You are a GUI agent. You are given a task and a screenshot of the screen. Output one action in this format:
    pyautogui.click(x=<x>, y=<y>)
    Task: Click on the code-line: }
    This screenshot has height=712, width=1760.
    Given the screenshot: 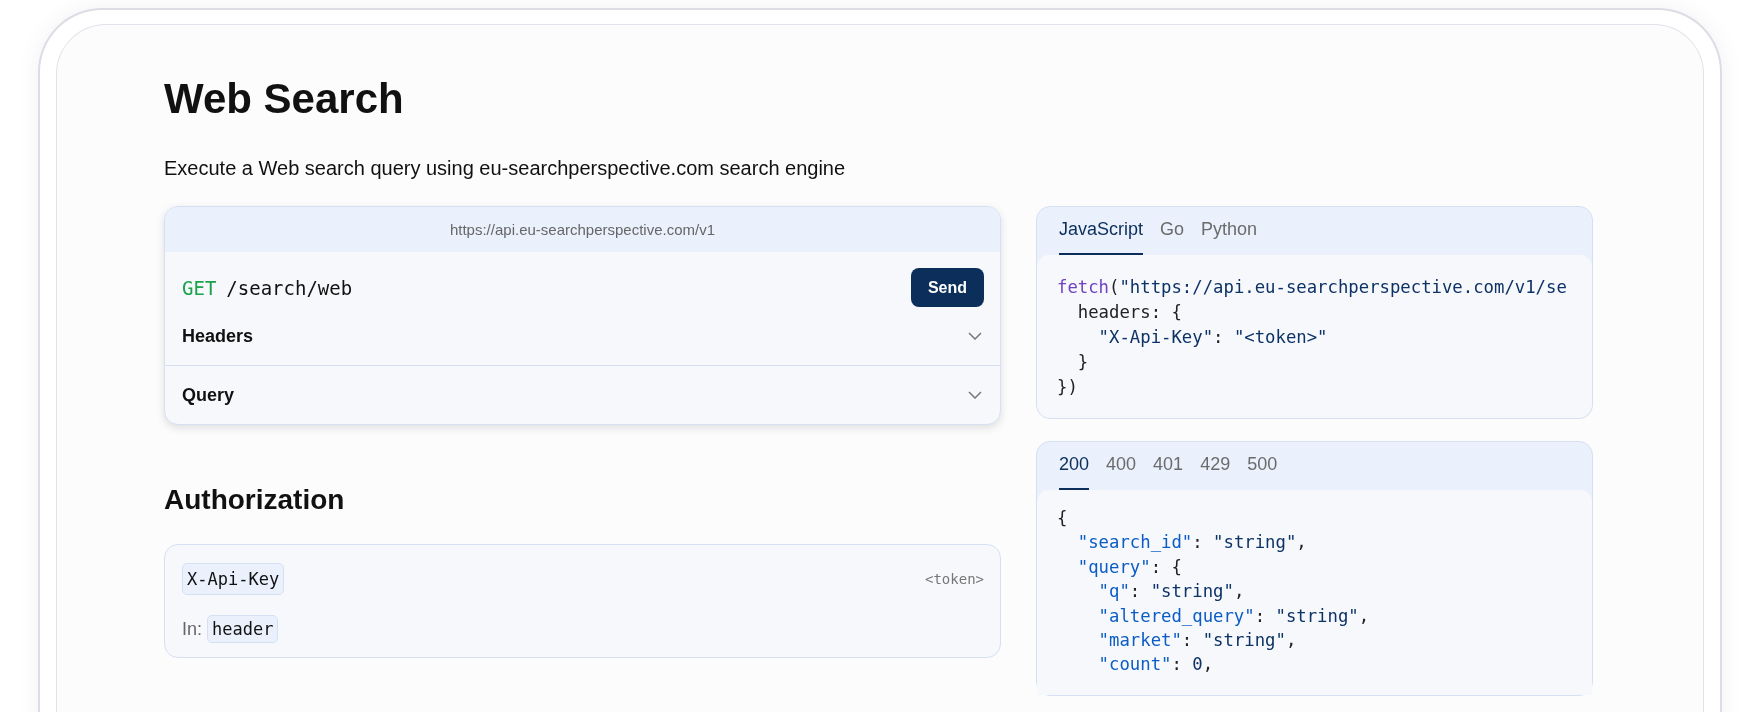 What is the action you would take?
    pyautogui.click(x=1082, y=362)
    